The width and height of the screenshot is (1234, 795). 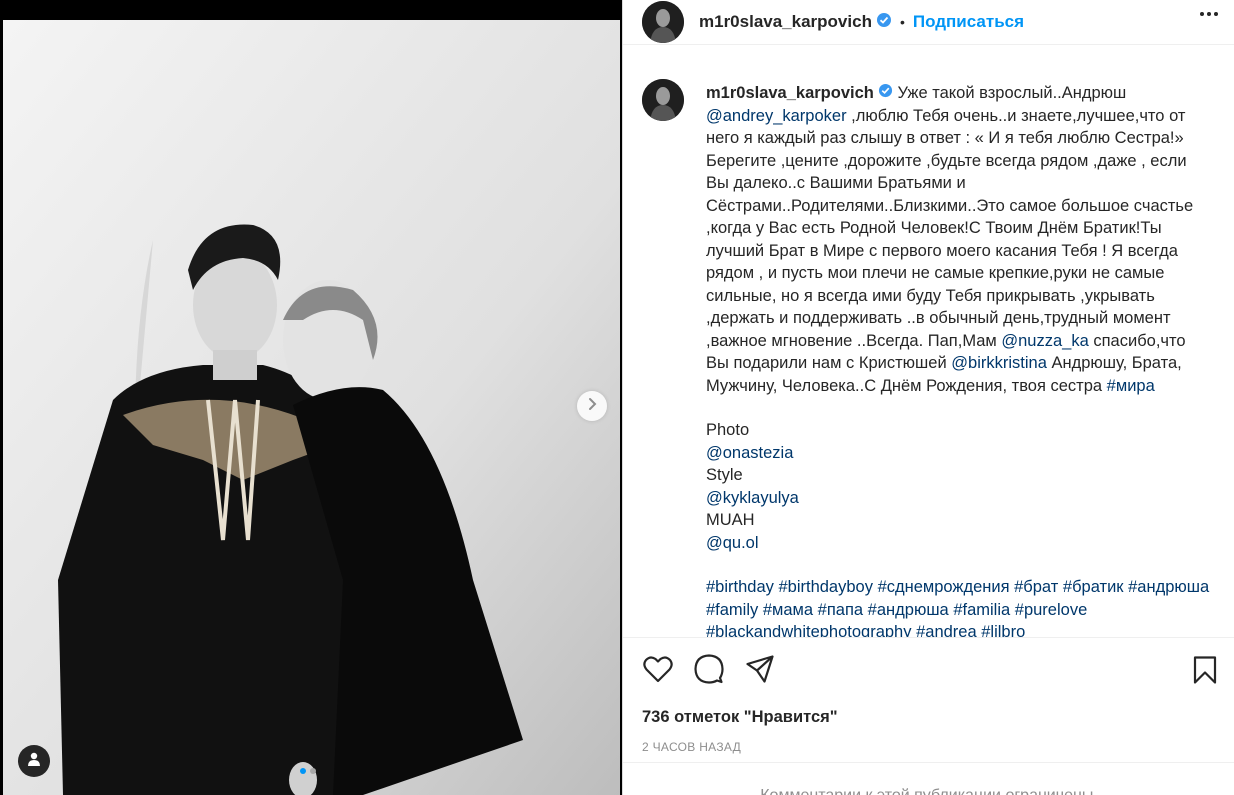 What do you see at coordinates (749, 453) in the screenshot?
I see `mention-link: @onastezia` at bounding box center [749, 453].